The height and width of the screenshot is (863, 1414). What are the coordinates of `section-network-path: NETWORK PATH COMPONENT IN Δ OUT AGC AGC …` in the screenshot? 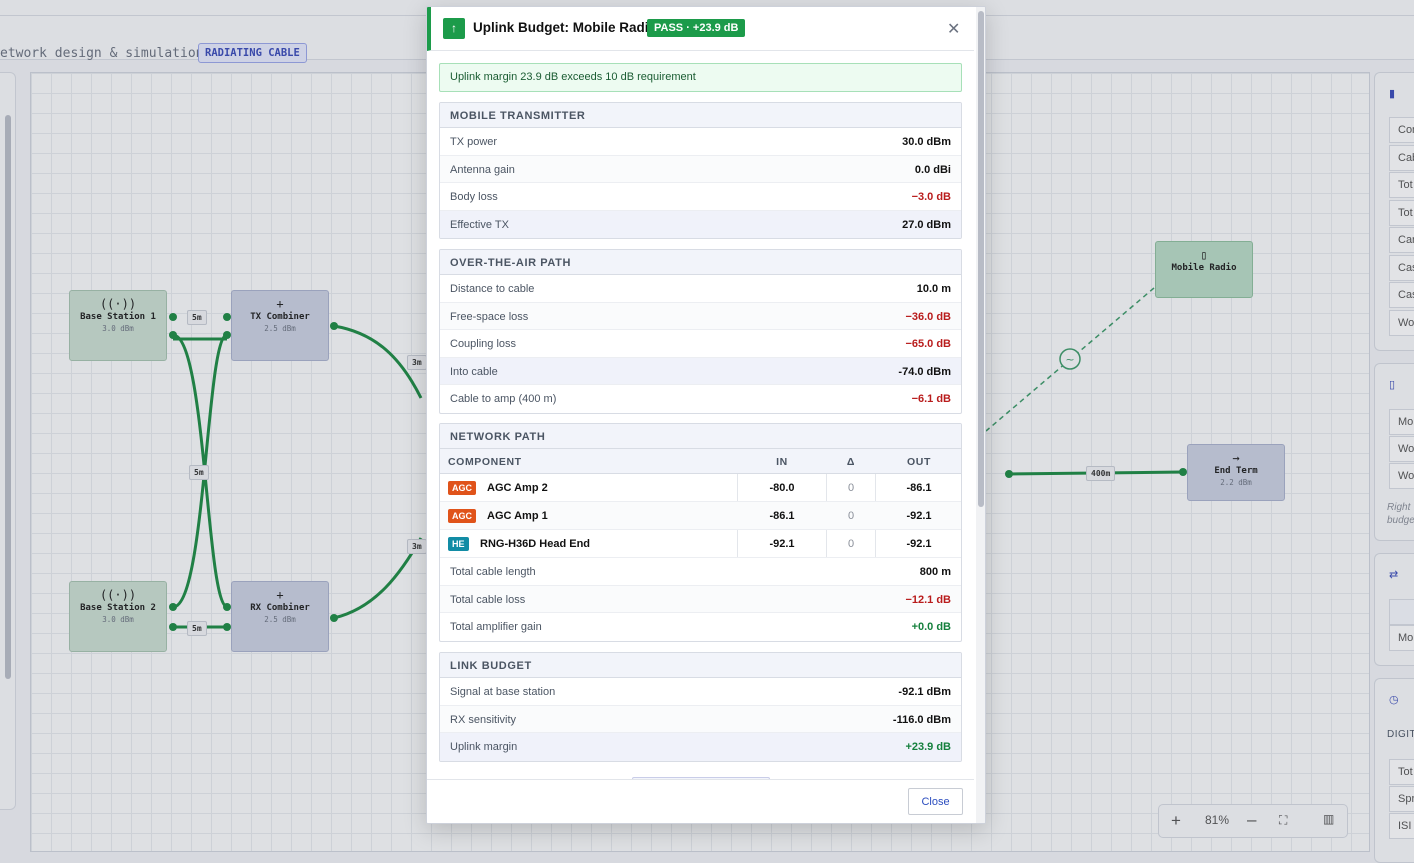 It's located at (700, 532).